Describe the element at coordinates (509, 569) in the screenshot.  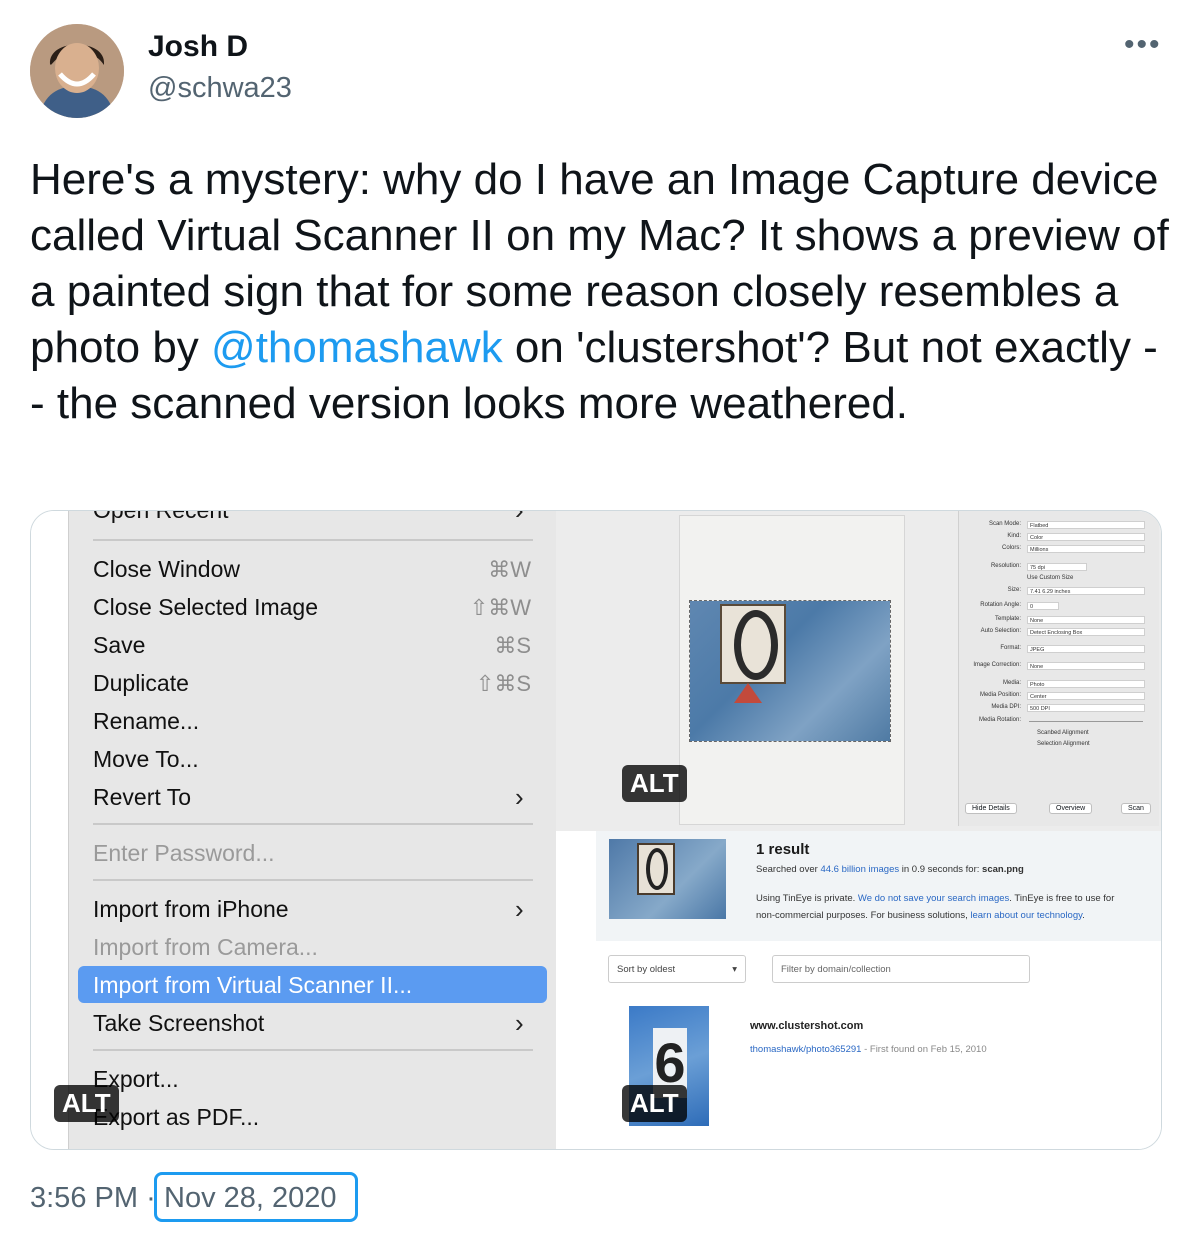
I see `shortcut-close-window: ⌘W` at that location.